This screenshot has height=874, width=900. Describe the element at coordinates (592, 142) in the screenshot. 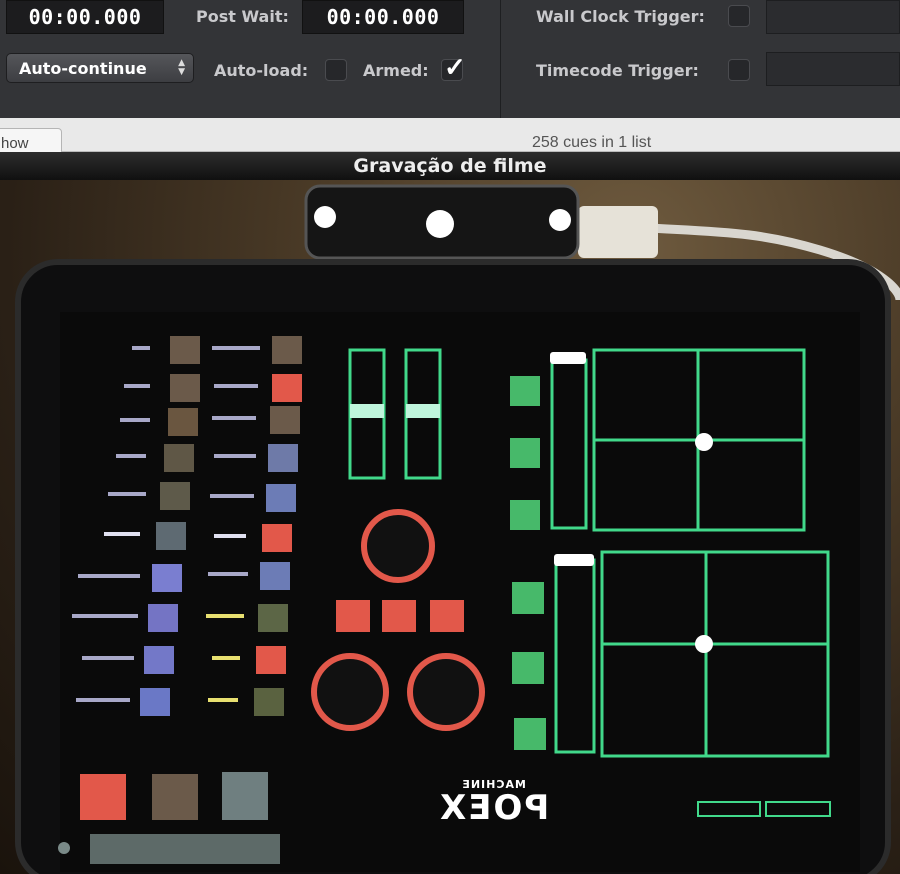

I see `cue-count-label: 258 cues in 1 list` at that location.